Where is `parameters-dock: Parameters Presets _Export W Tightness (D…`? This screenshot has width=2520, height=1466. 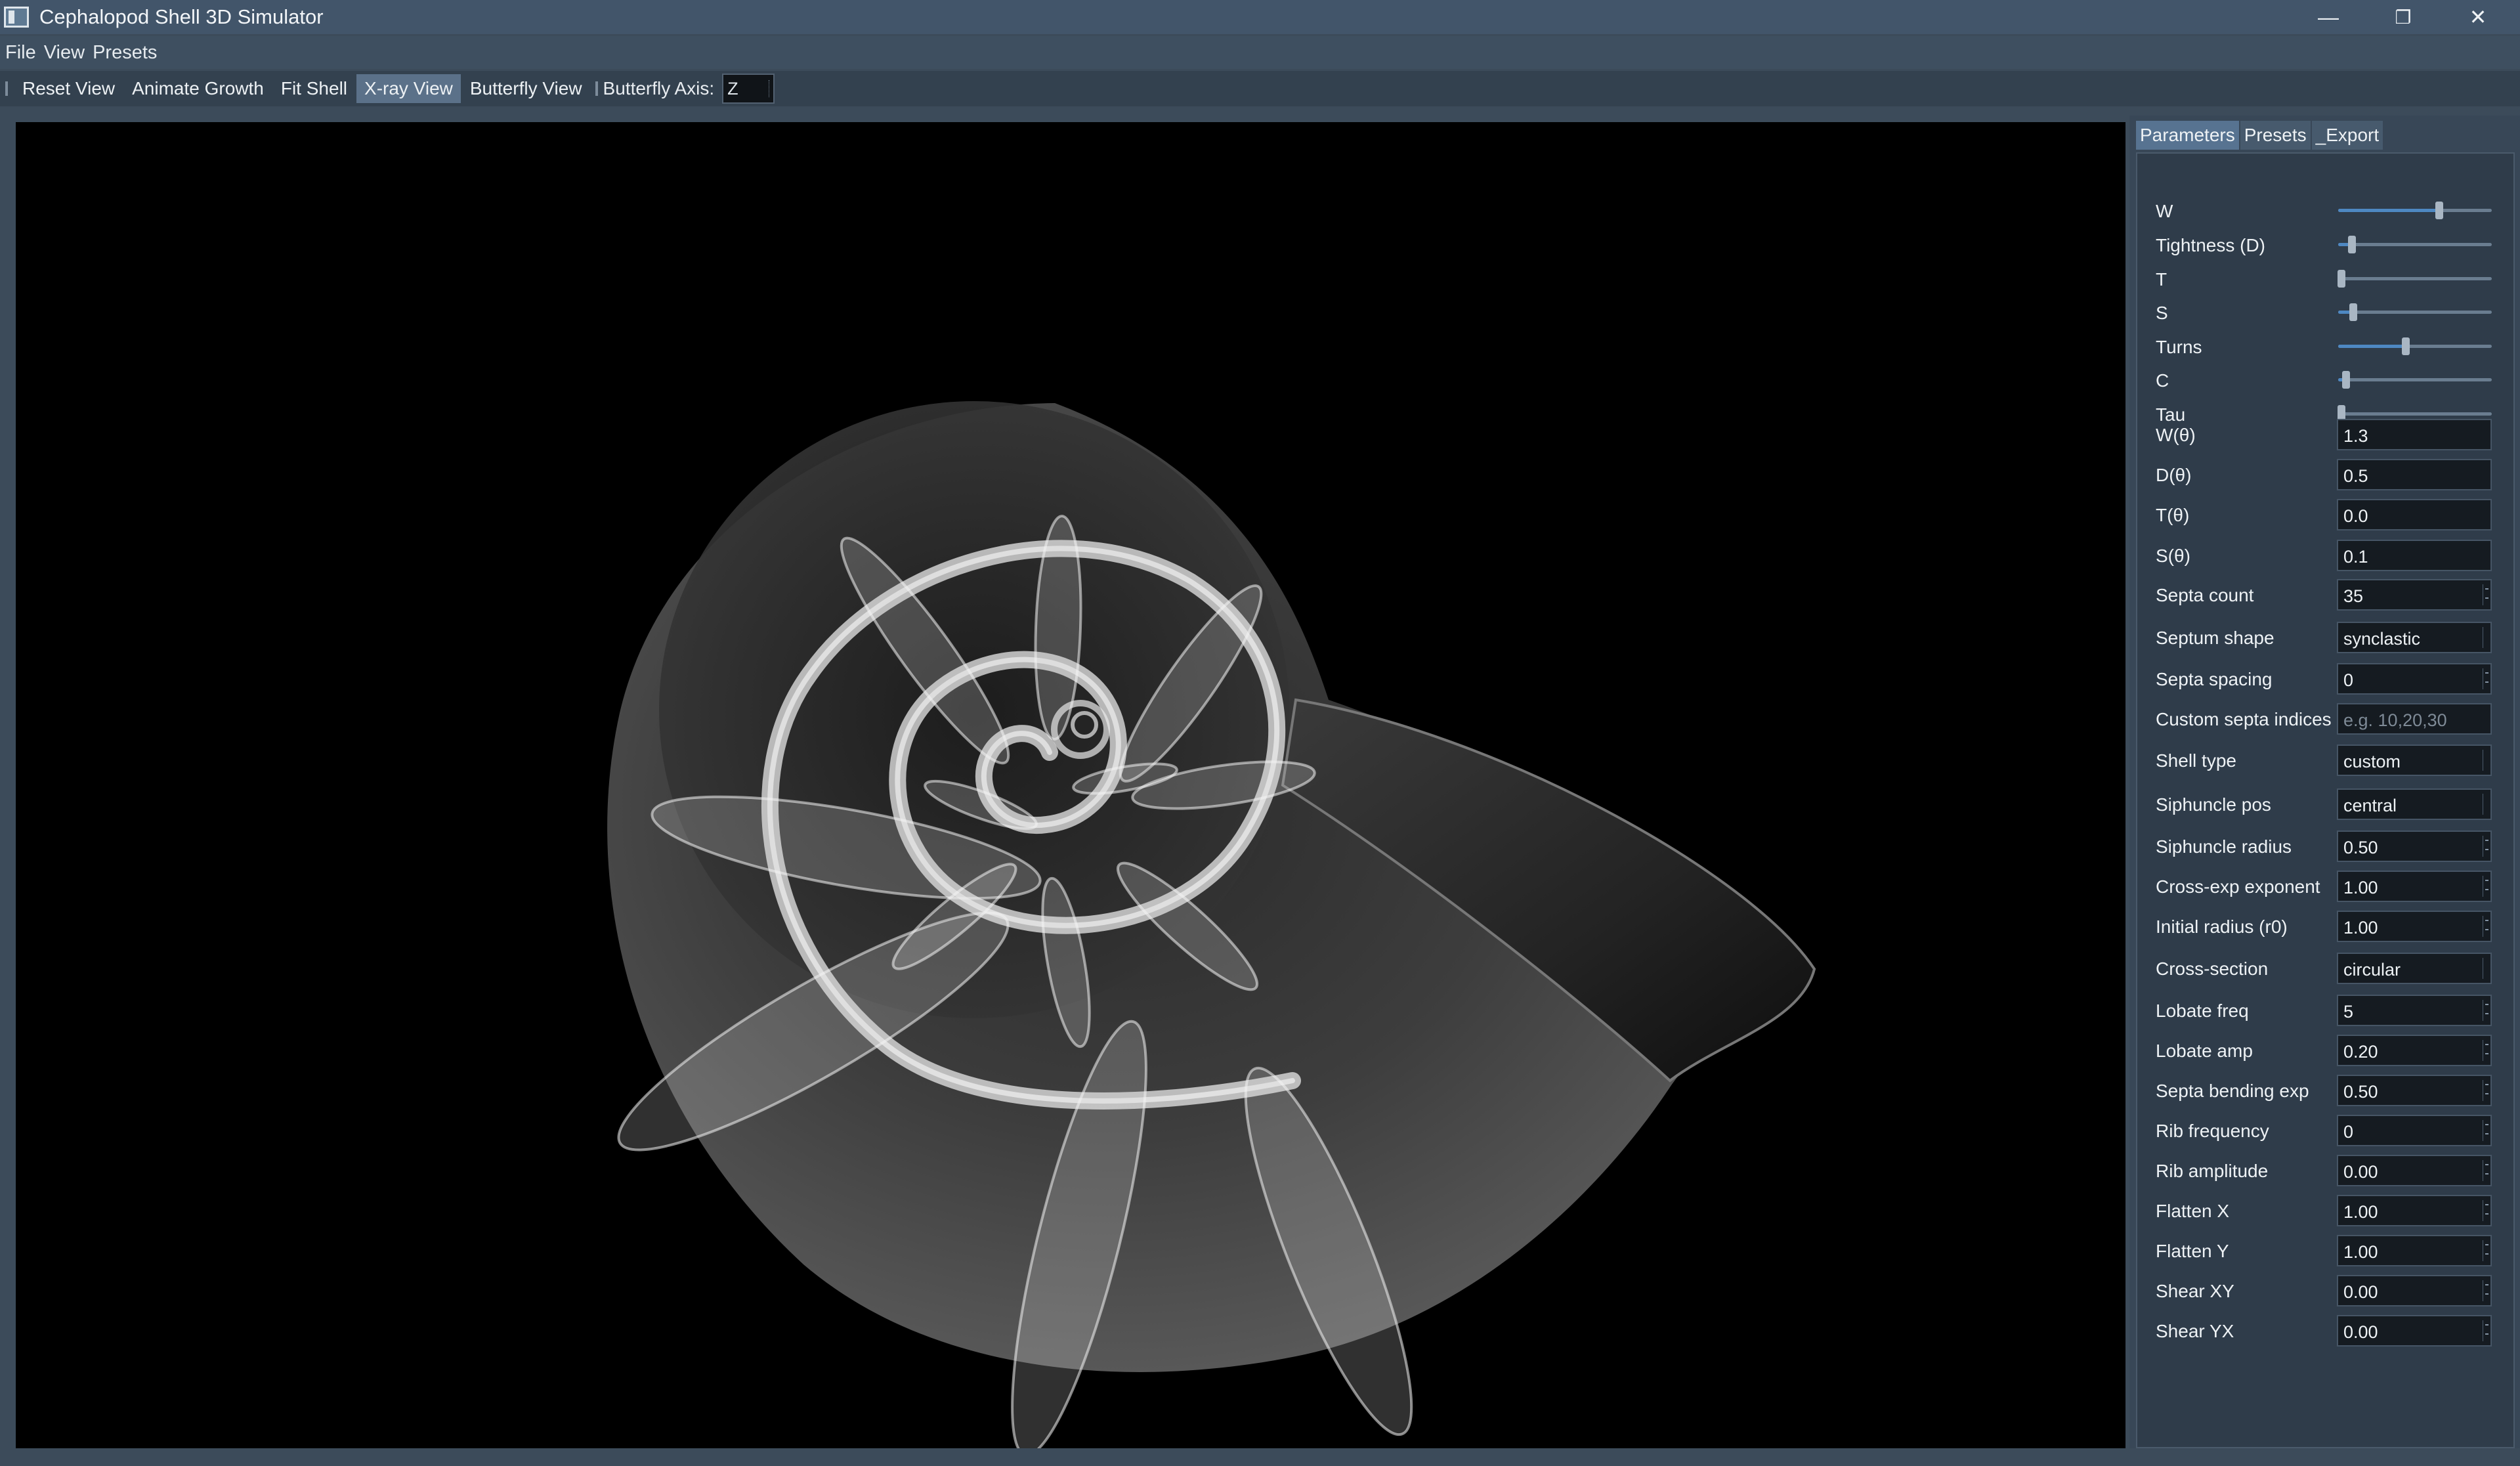
parameters-dock: Parameters Presets _Export W Tightness (D… is located at coordinates (2324, 782).